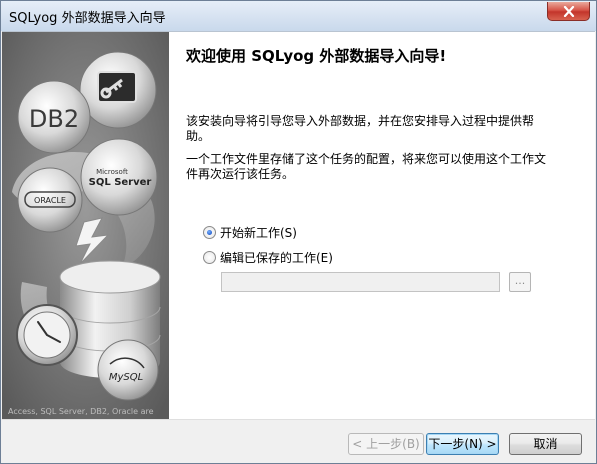 Image resolution: width=597 pixels, height=464 pixels. Describe the element at coordinates (366, 166) in the screenshot. I see `job-file-paragraph: 一个工作文件里存储了这个任务的配置，将来您可以使用这个工作文件再次运行该任务。` at that location.